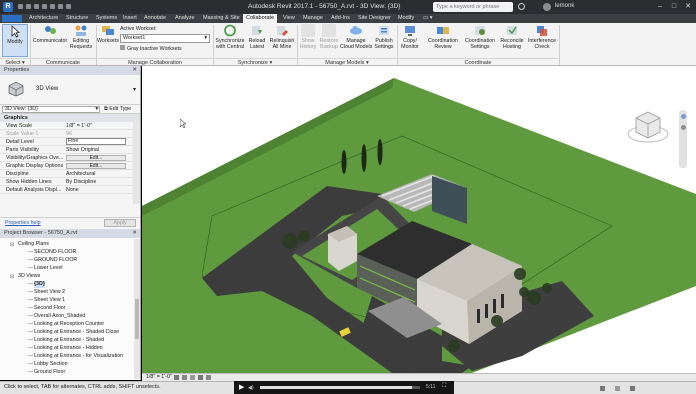  I want to click on property-row-parts-visibility: Parts Visibility Show Original, so click(70, 150).